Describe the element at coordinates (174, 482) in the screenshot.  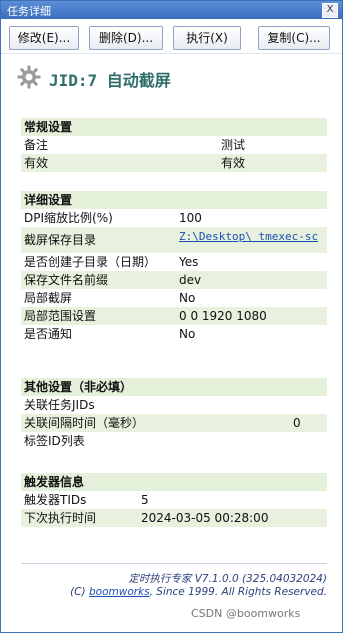
I see `section-title: 触发器信息` at that location.